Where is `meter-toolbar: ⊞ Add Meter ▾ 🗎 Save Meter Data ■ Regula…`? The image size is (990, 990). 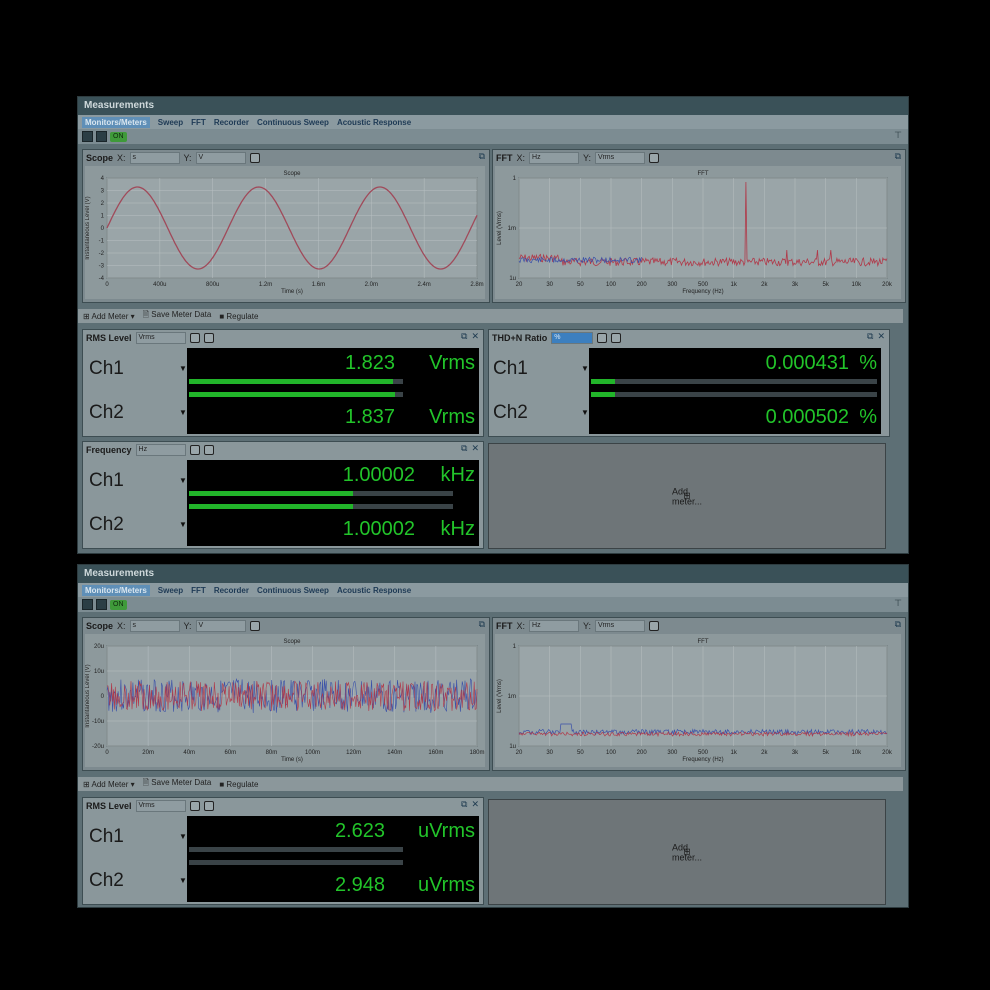
meter-toolbar: ⊞ Add Meter ▾ 🗎 Save Meter Data ■ Regula… is located at coordinates (490, 784).